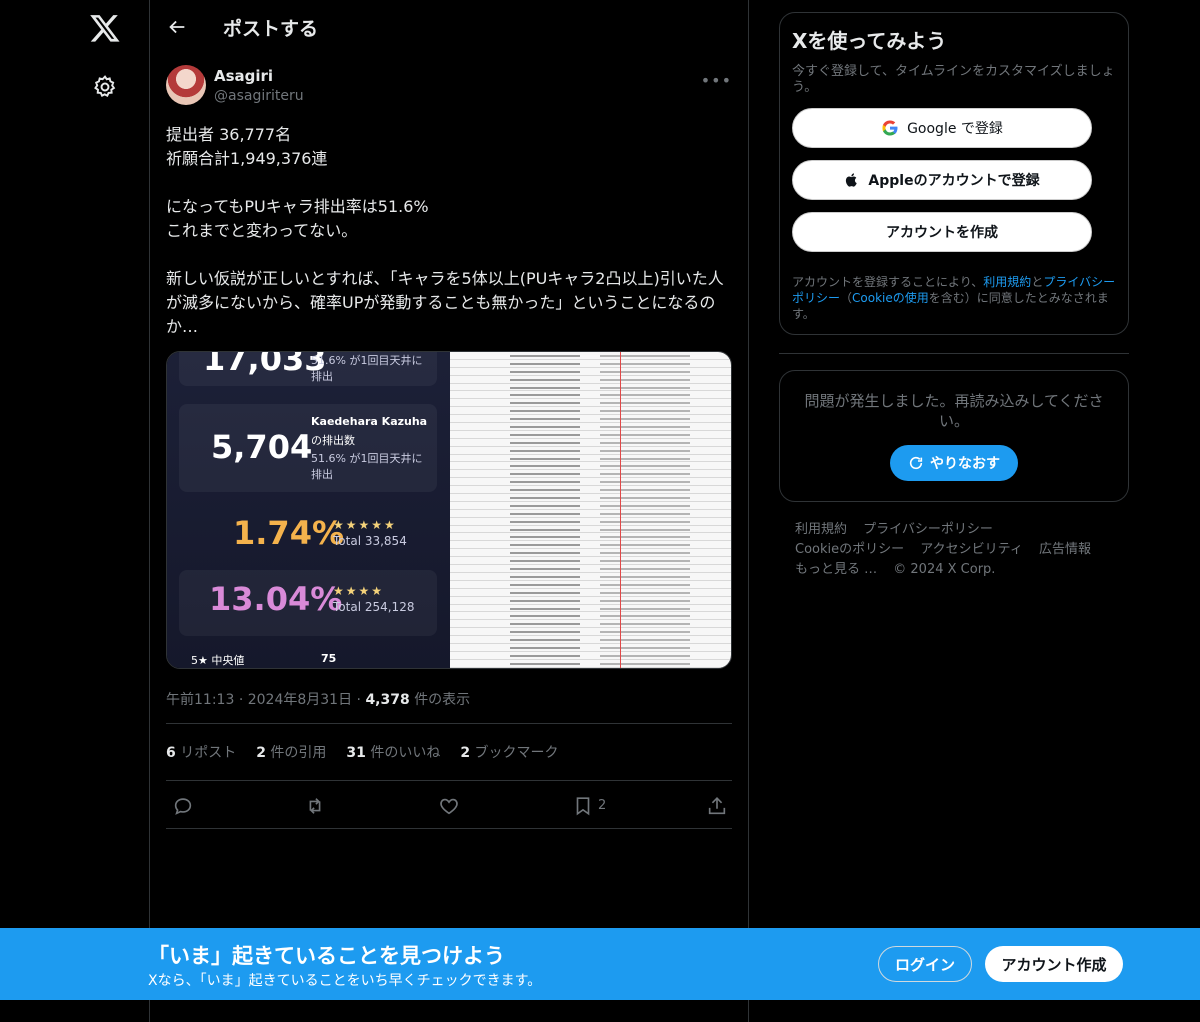  What do you see at coordinates (449, 90) in the screenshot?
I see `post-author: Asagiri @asagiriteru •••` at bounding box center [449, 90].